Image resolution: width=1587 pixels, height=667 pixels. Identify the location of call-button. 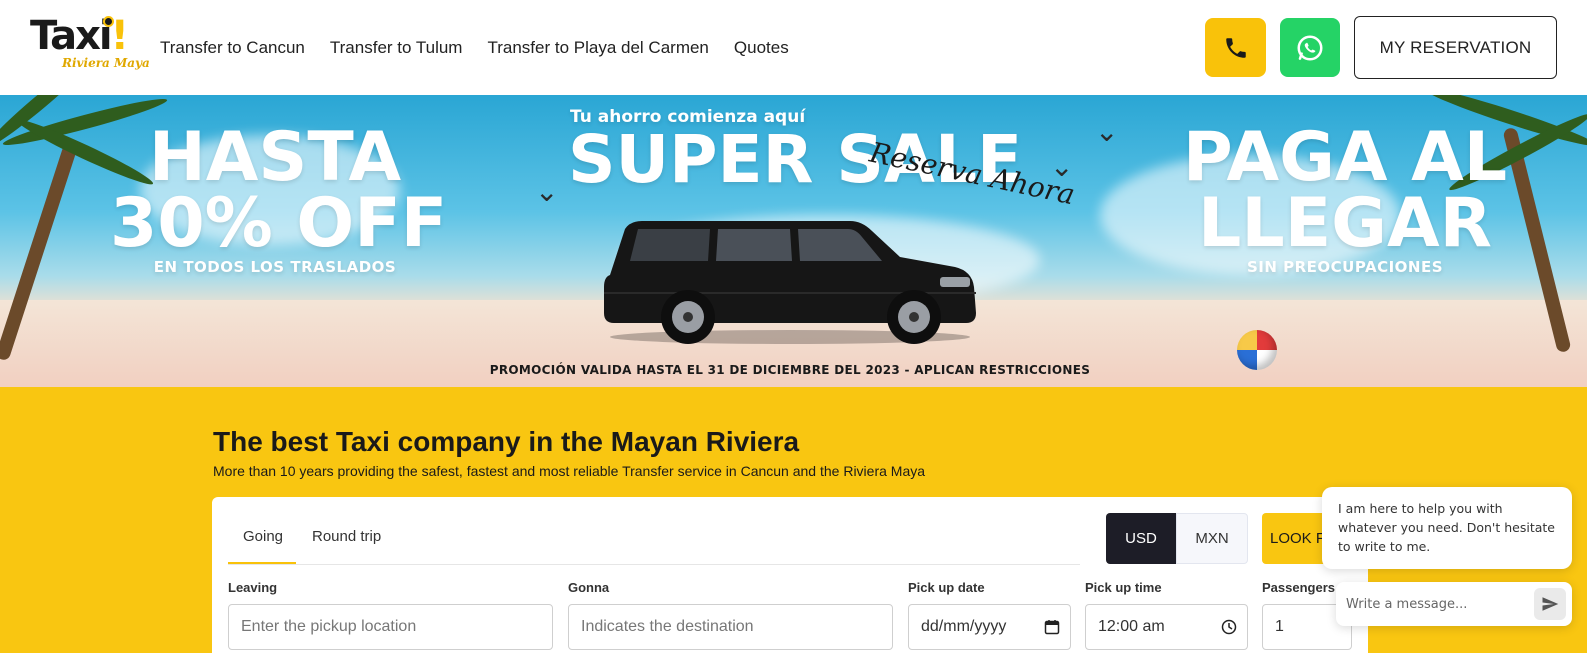
(1235, 47).